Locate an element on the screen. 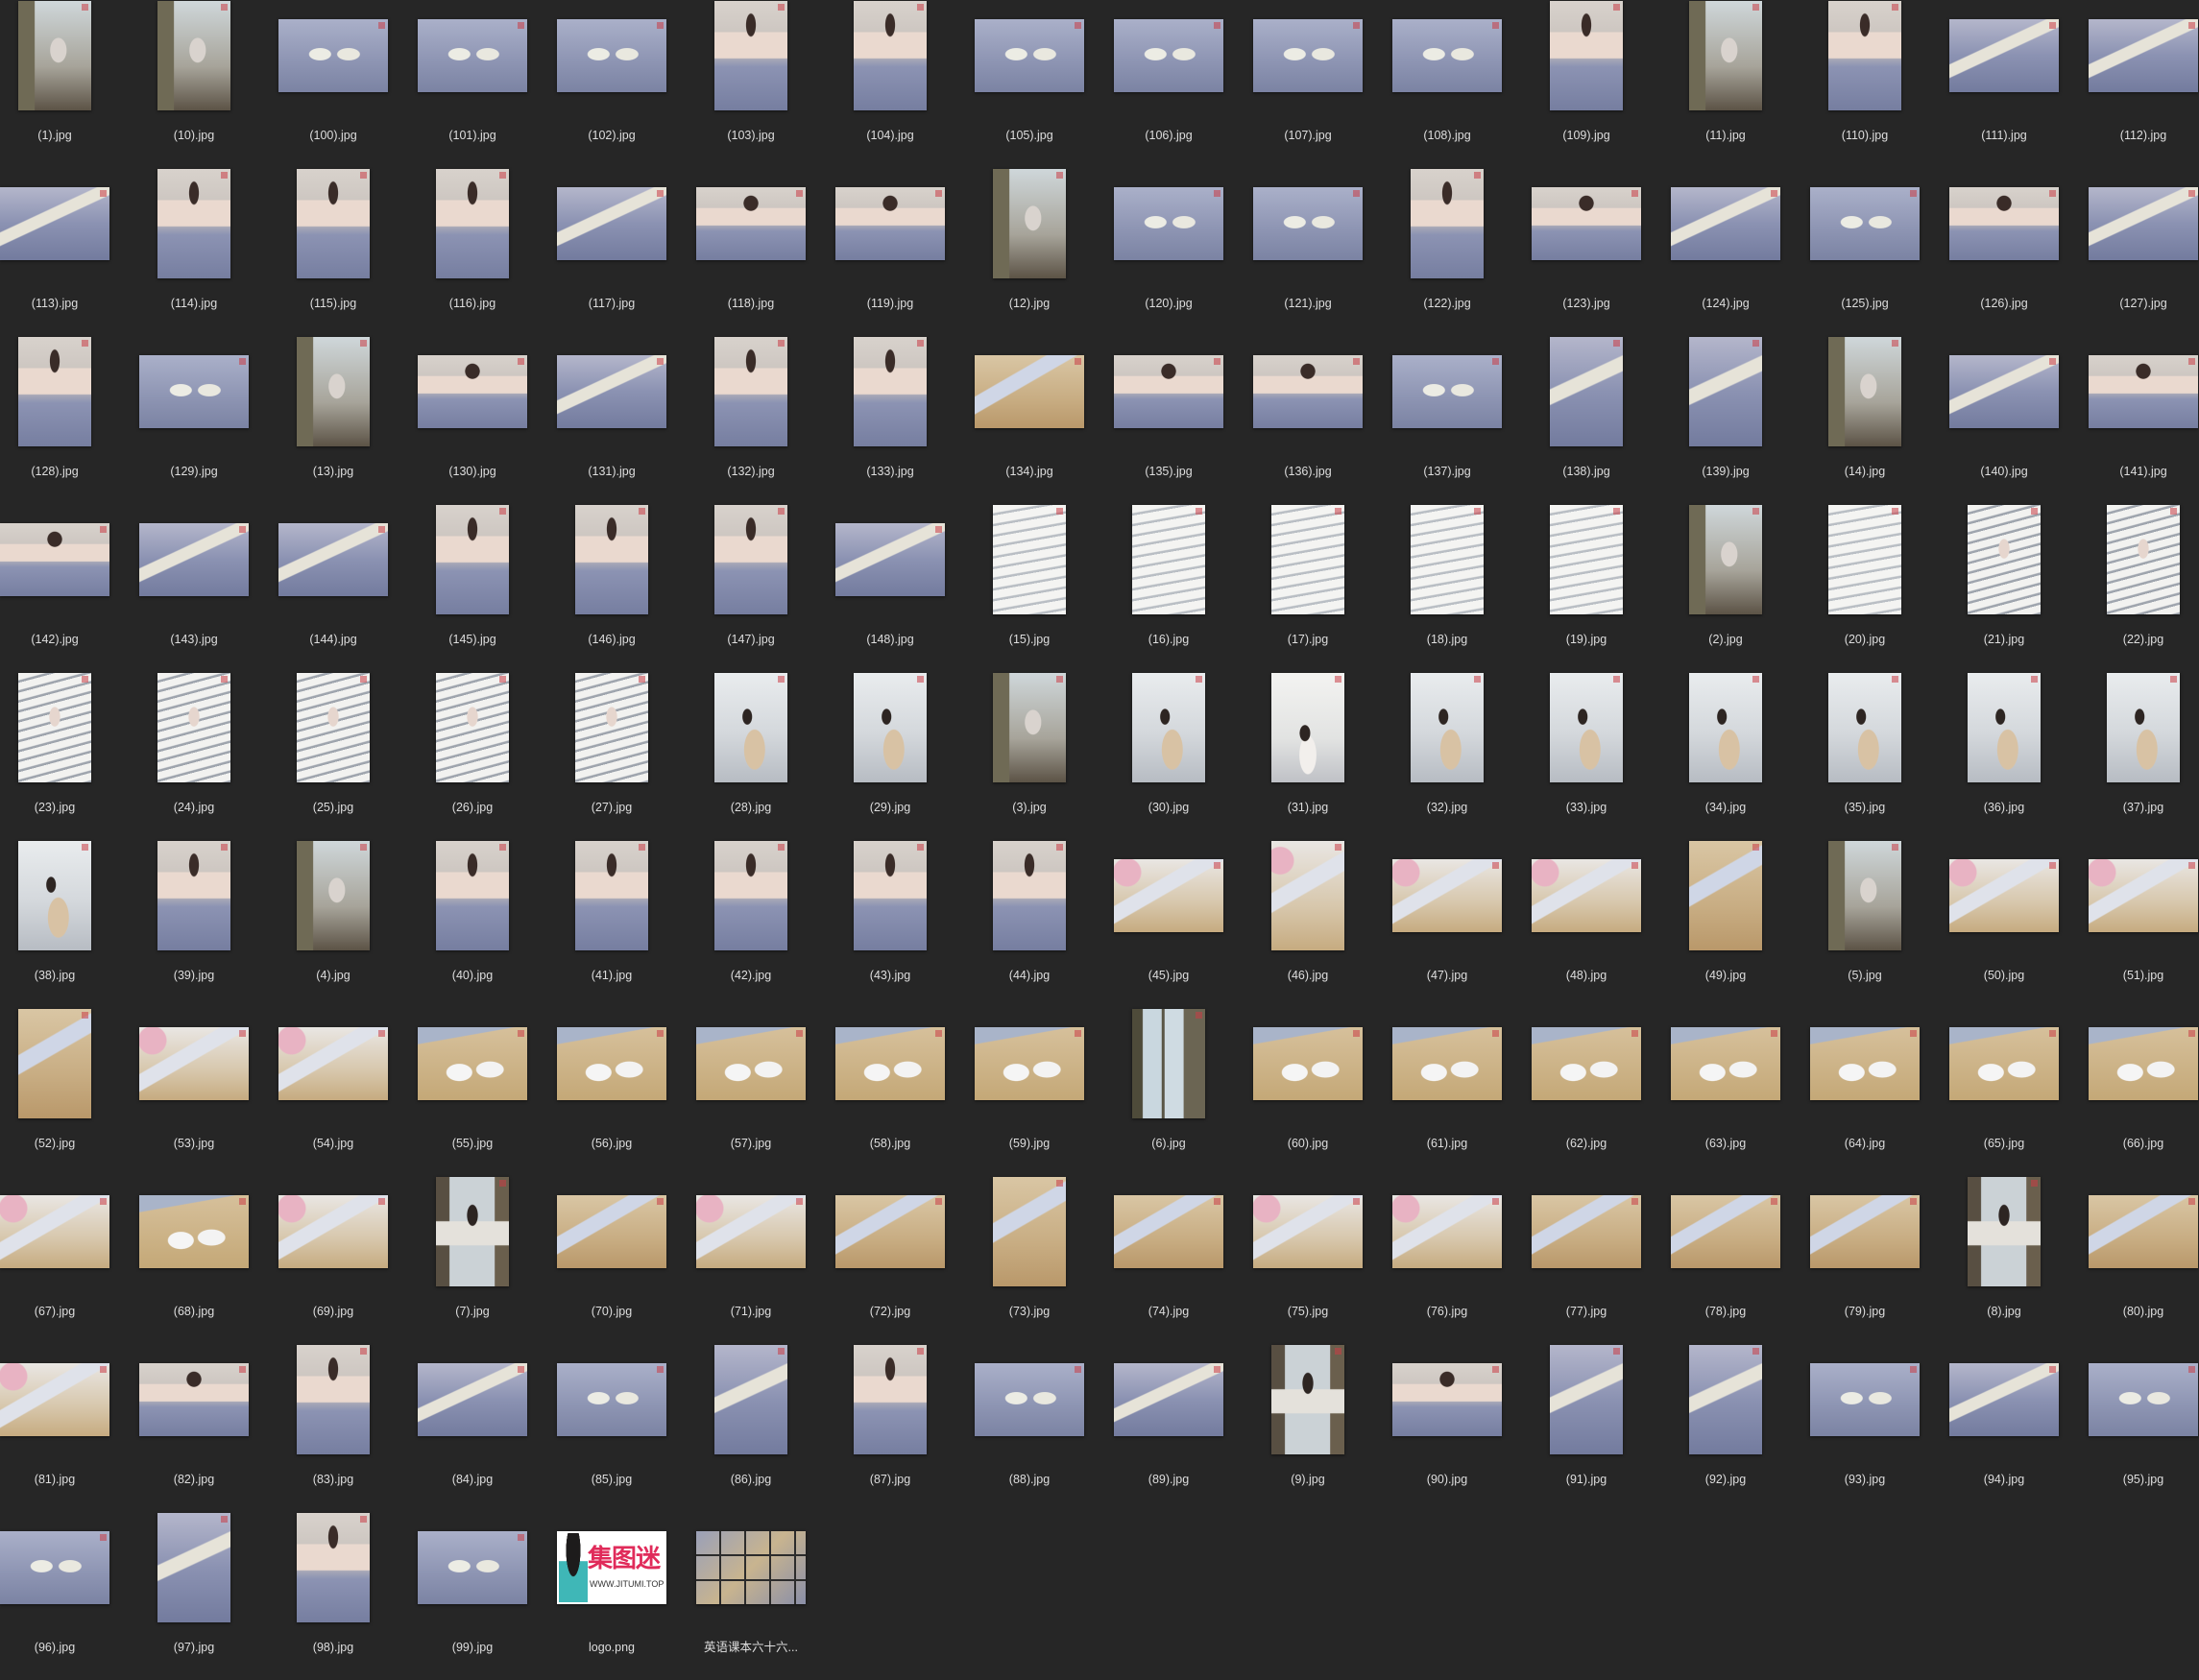  file-item: (141).jpg is located at coordinates (2136, 420).